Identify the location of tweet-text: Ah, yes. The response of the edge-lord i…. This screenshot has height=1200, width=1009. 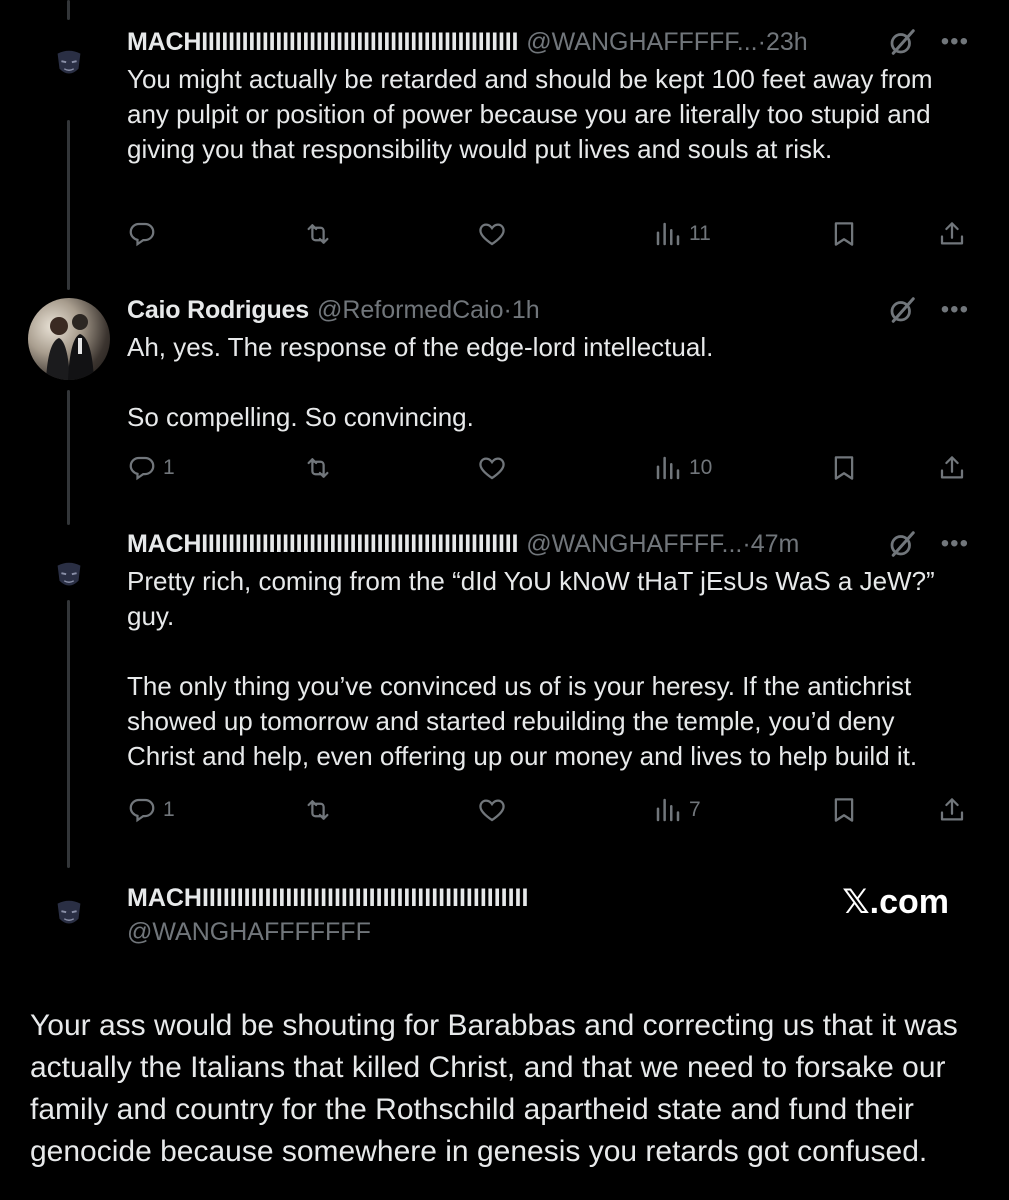
(548, 382).